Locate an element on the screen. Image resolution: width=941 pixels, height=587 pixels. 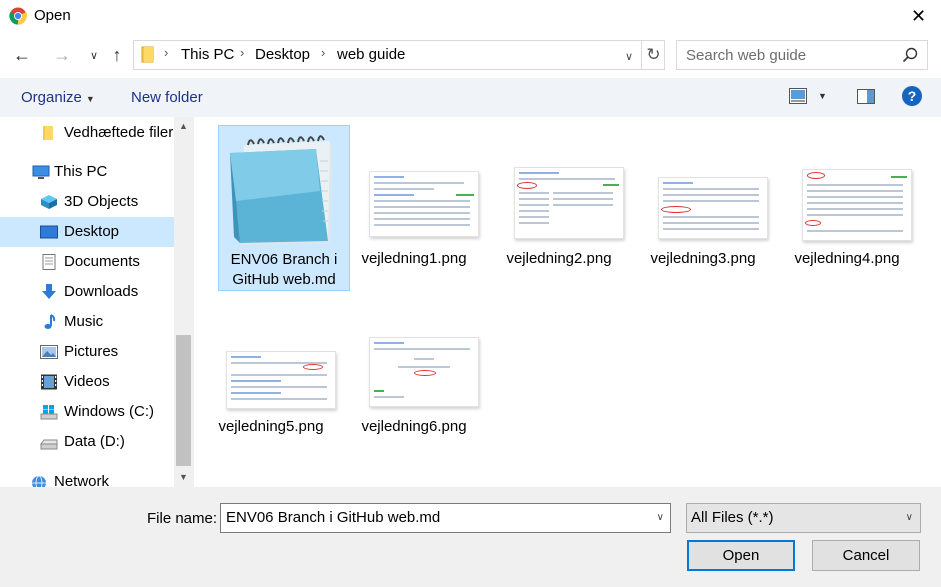
sidebar-item-label: Desktop is located at coordinates (92, 231).